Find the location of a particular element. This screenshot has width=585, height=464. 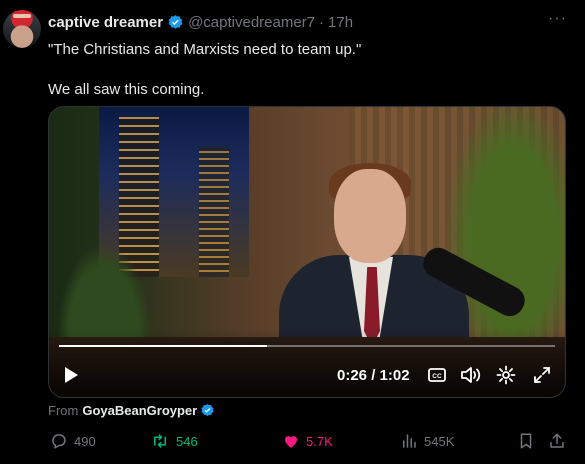

views-button: 545K is located at coordinates (427, 441).